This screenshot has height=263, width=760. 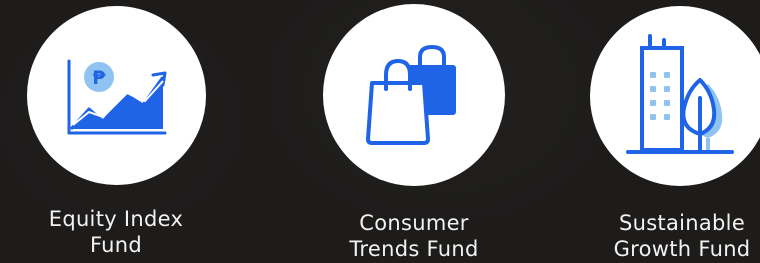 I want to click on fund-label: Equity Index Fund, so click(x=118, y=232).